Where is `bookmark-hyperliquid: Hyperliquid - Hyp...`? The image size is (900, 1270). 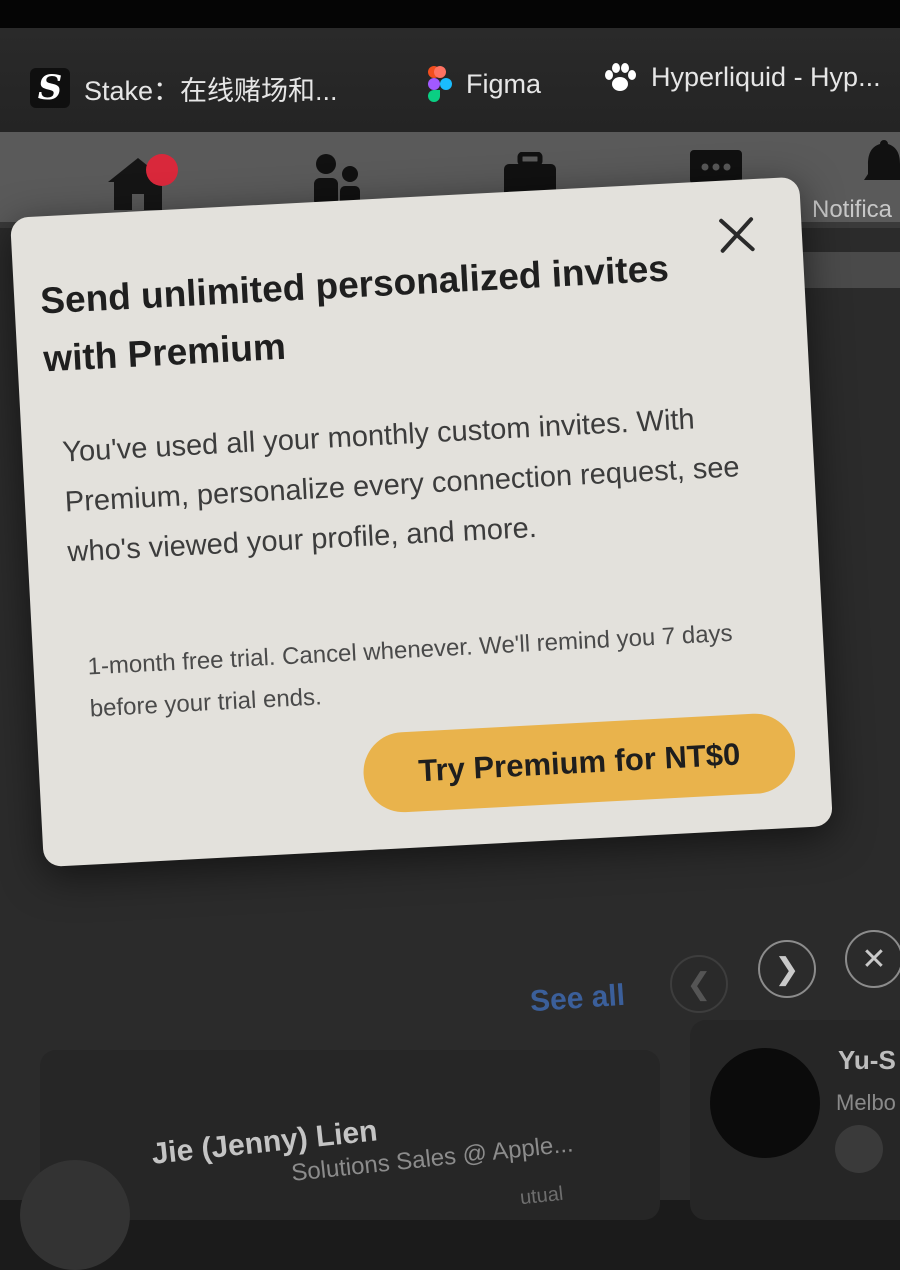 bookmark-hyperliquid: Hyperliquid - Hyp... is located at coordinates (742, 77).